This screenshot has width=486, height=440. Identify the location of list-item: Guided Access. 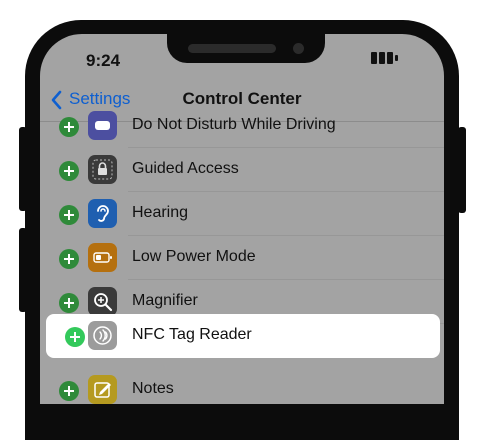
(242, 170).